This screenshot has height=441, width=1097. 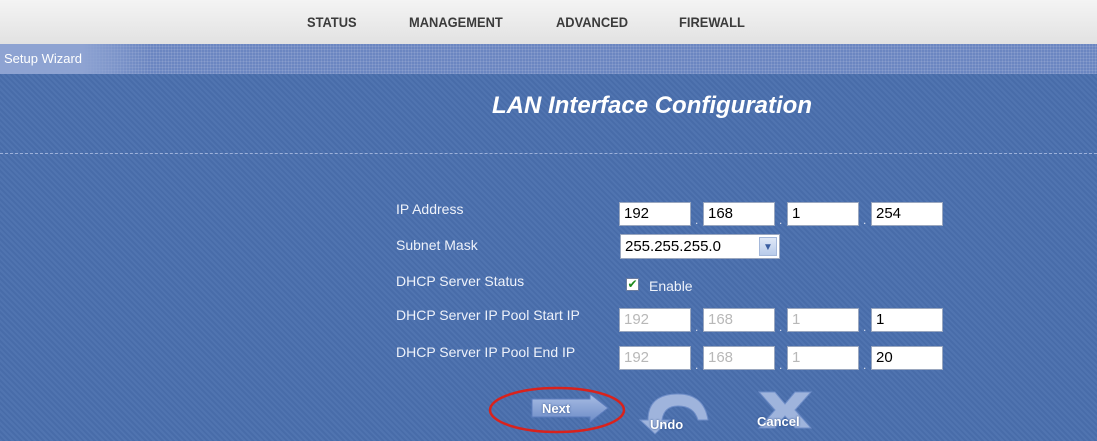 I want to click on chevron-down-icon: ▼, so click(x=768, y=246).